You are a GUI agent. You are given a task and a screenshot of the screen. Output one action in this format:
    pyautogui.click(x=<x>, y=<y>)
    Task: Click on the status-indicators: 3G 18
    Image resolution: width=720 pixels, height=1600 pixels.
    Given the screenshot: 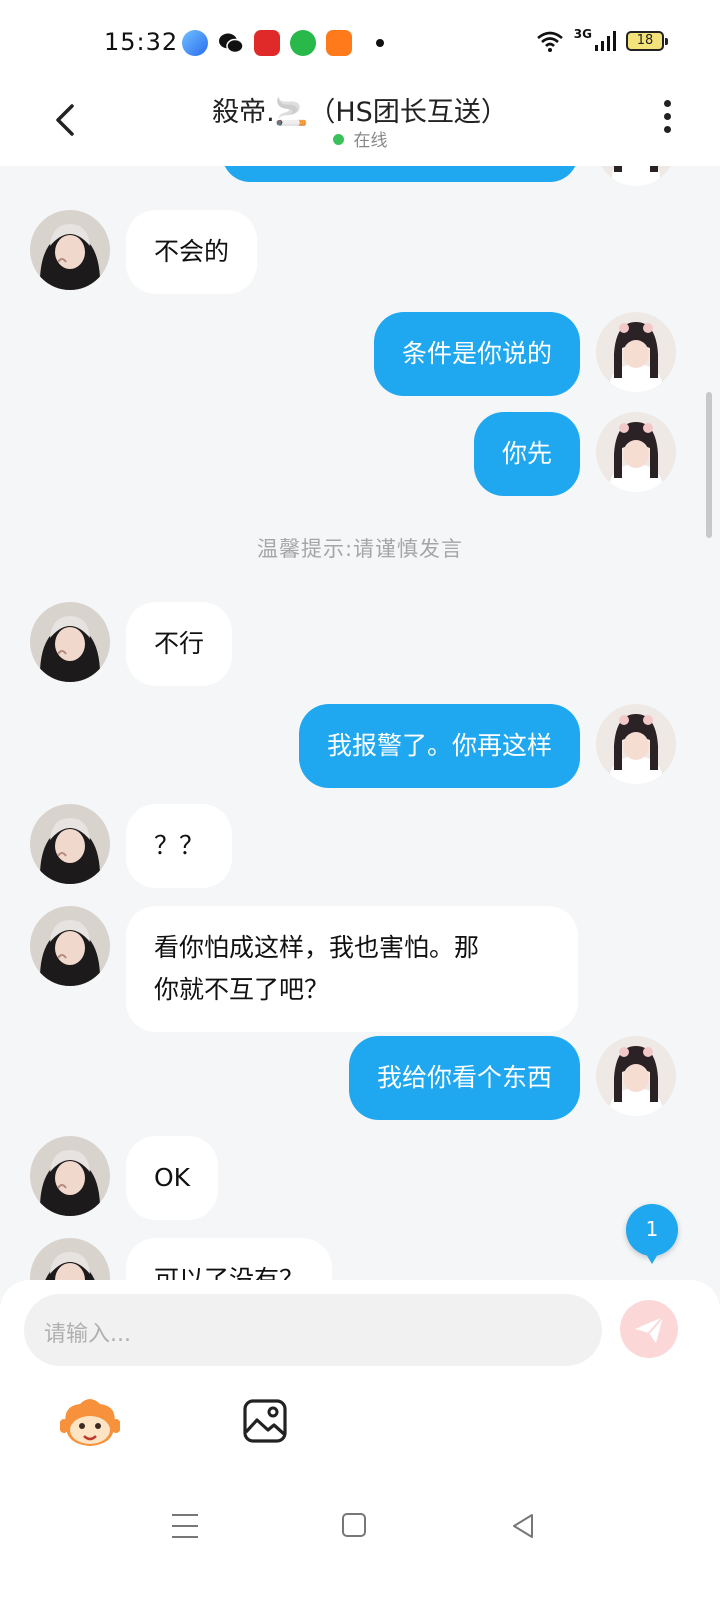 What is the action you would take?
    pyautogui.click(x=602, y=39)
    